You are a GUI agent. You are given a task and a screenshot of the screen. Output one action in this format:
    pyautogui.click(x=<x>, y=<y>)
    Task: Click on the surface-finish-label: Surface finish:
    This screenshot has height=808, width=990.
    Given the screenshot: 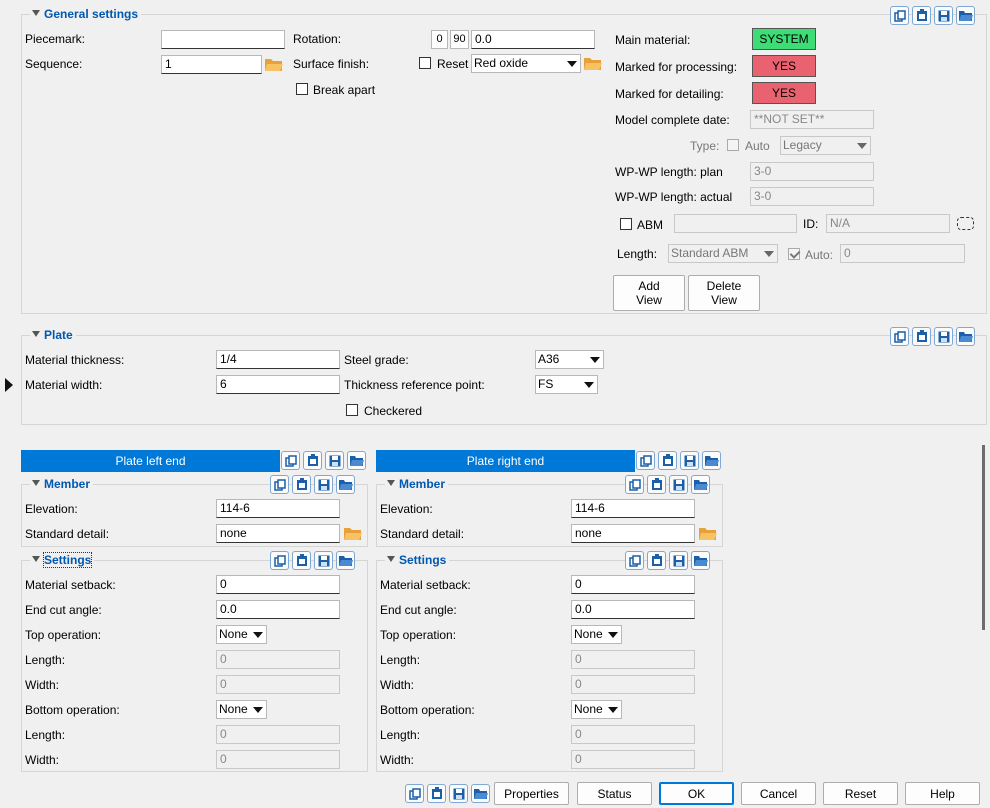 What is the action you would take?
    pyautogui.click(x=331, y=64)
    